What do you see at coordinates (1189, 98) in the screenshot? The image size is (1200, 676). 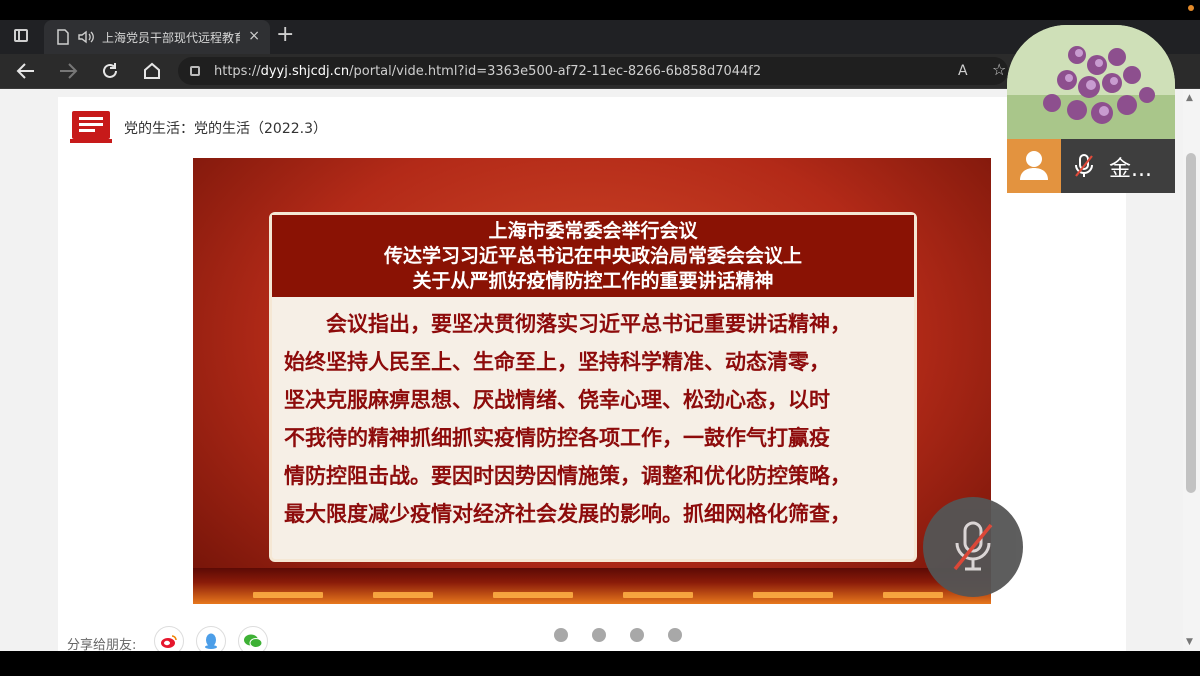 I see `scroll-up-icon: ▲` at bounding box center [1189, 98].